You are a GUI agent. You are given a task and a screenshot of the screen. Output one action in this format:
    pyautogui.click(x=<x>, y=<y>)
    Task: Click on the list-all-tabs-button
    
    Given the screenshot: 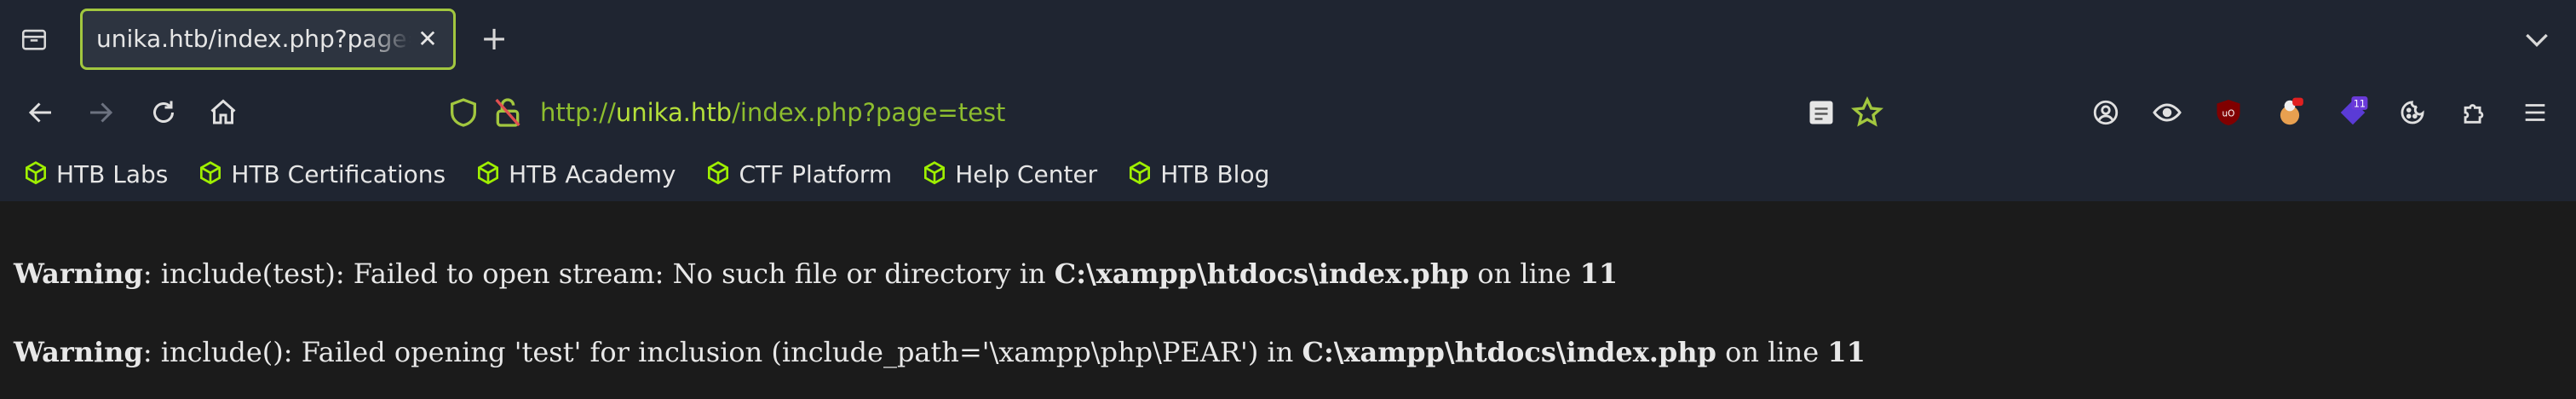 What is the action you would take?
    pyautogui.click(x=34, y=39)
    